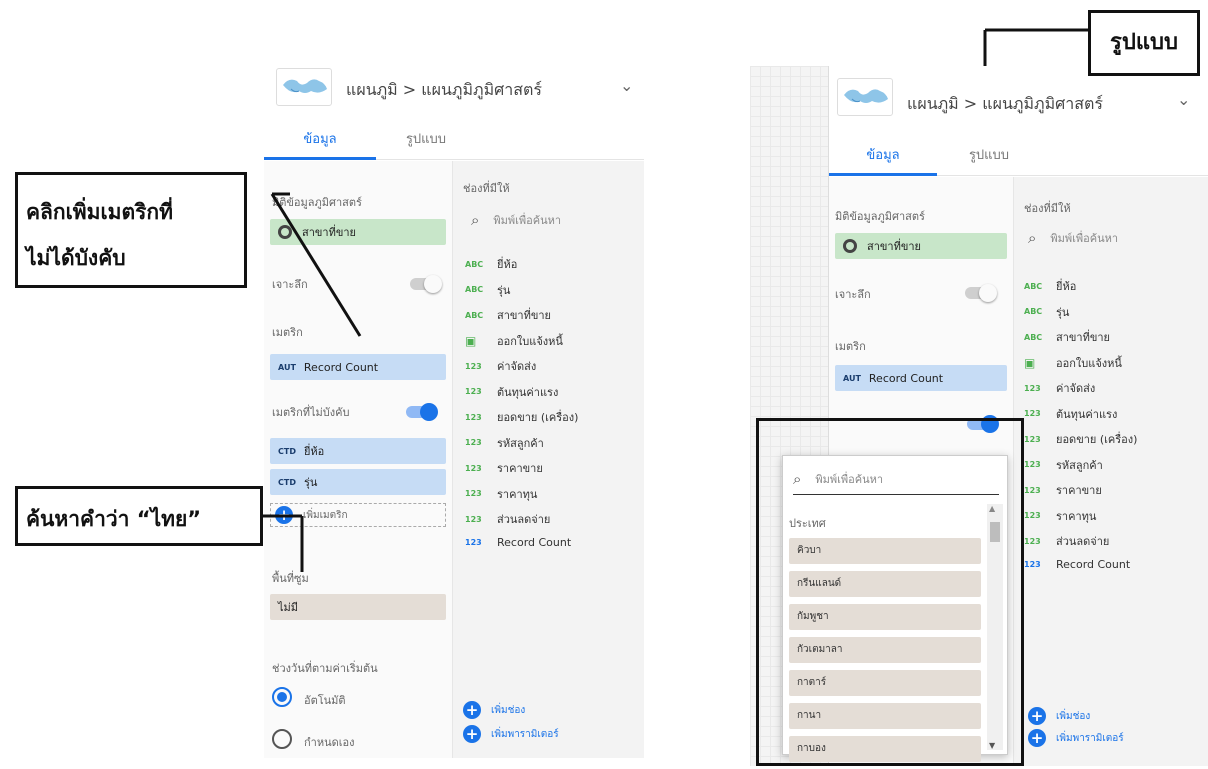  I want to click on field-label: ราคาขาย, so click(1079, 490).